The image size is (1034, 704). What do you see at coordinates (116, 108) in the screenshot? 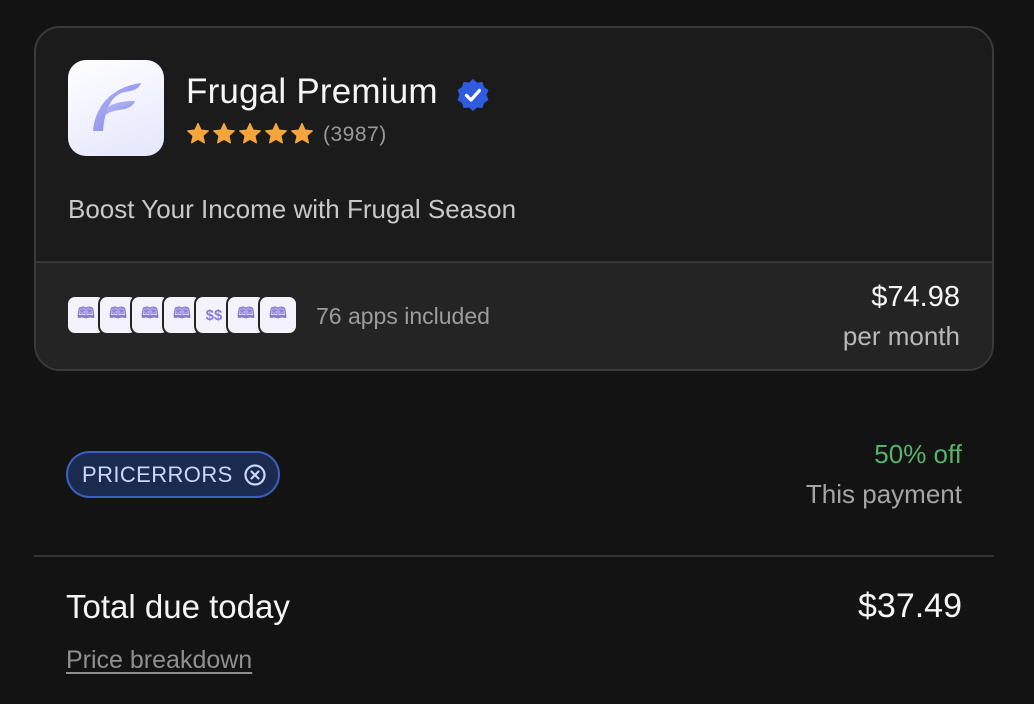
I see `frugal-logo-icon` at bounding box center [116, 108].